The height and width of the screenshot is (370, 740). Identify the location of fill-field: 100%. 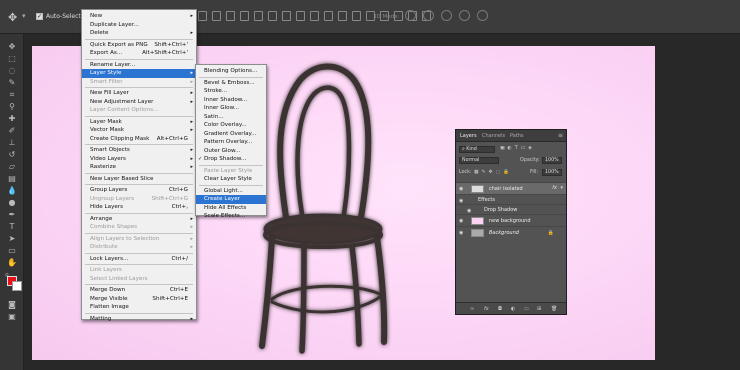
(552, 172).